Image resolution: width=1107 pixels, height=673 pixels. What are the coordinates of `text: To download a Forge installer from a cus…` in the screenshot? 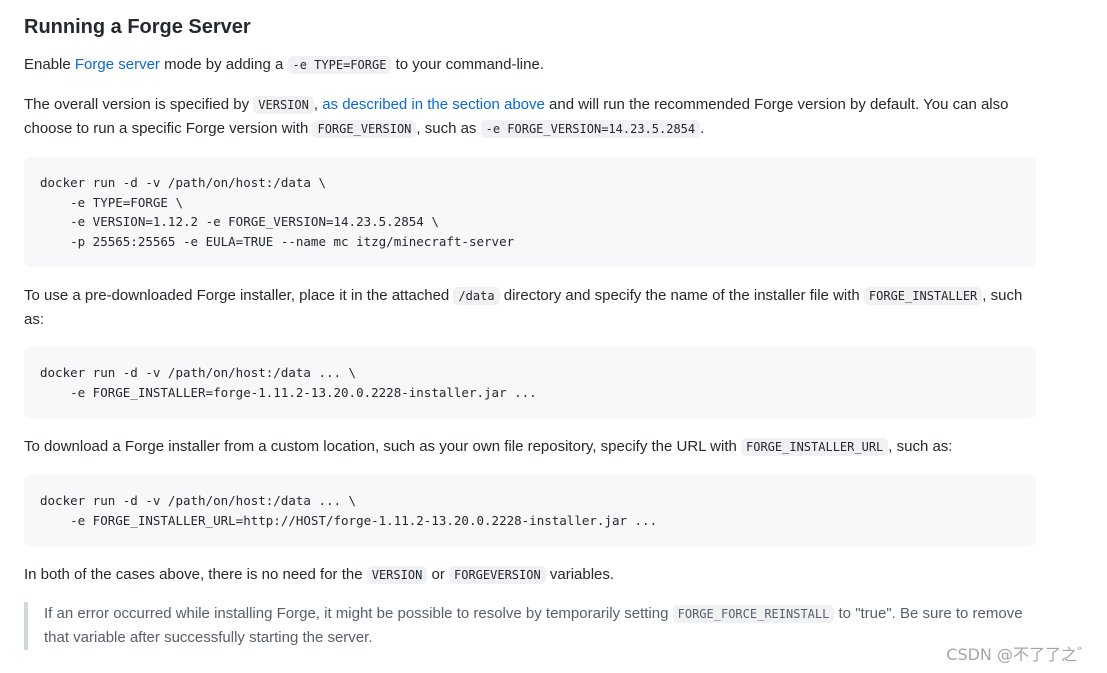 It's located at (382, 446).